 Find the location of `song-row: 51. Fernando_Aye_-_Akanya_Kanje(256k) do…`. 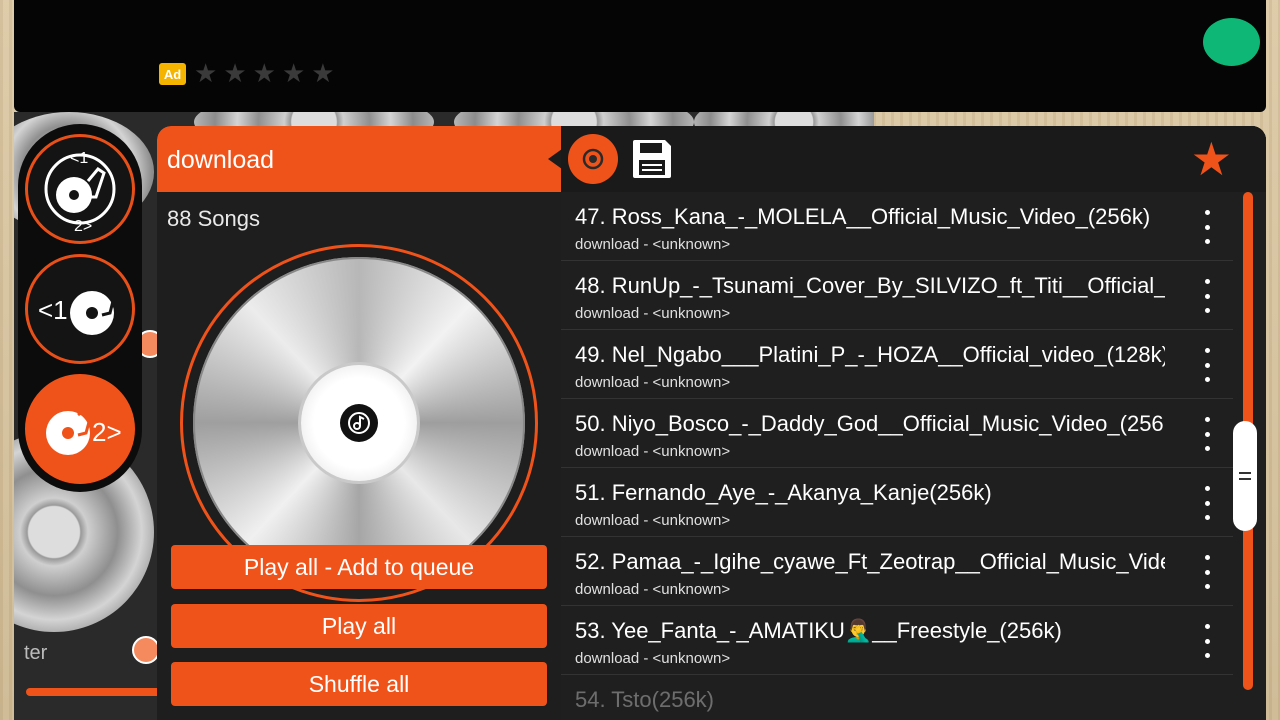

song-row: 51. Fernando_Aye_-_Akanya_Kanje(256k) do… is located at coordinates (897, 502).